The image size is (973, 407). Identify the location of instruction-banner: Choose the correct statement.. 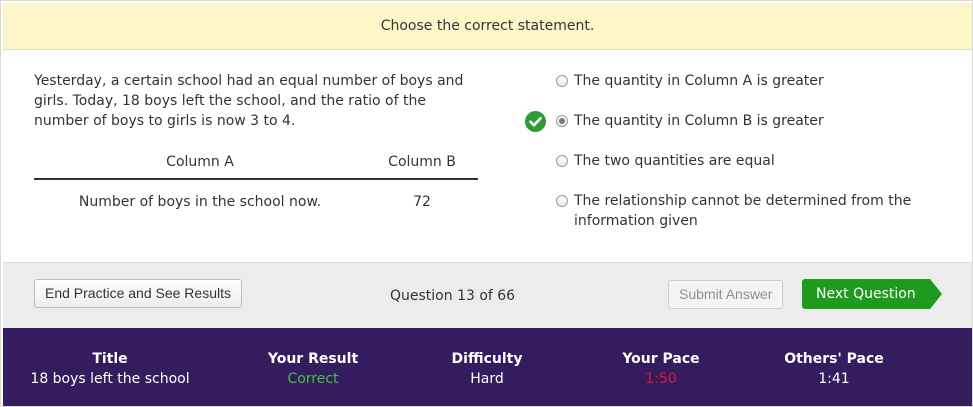
(487, 26).